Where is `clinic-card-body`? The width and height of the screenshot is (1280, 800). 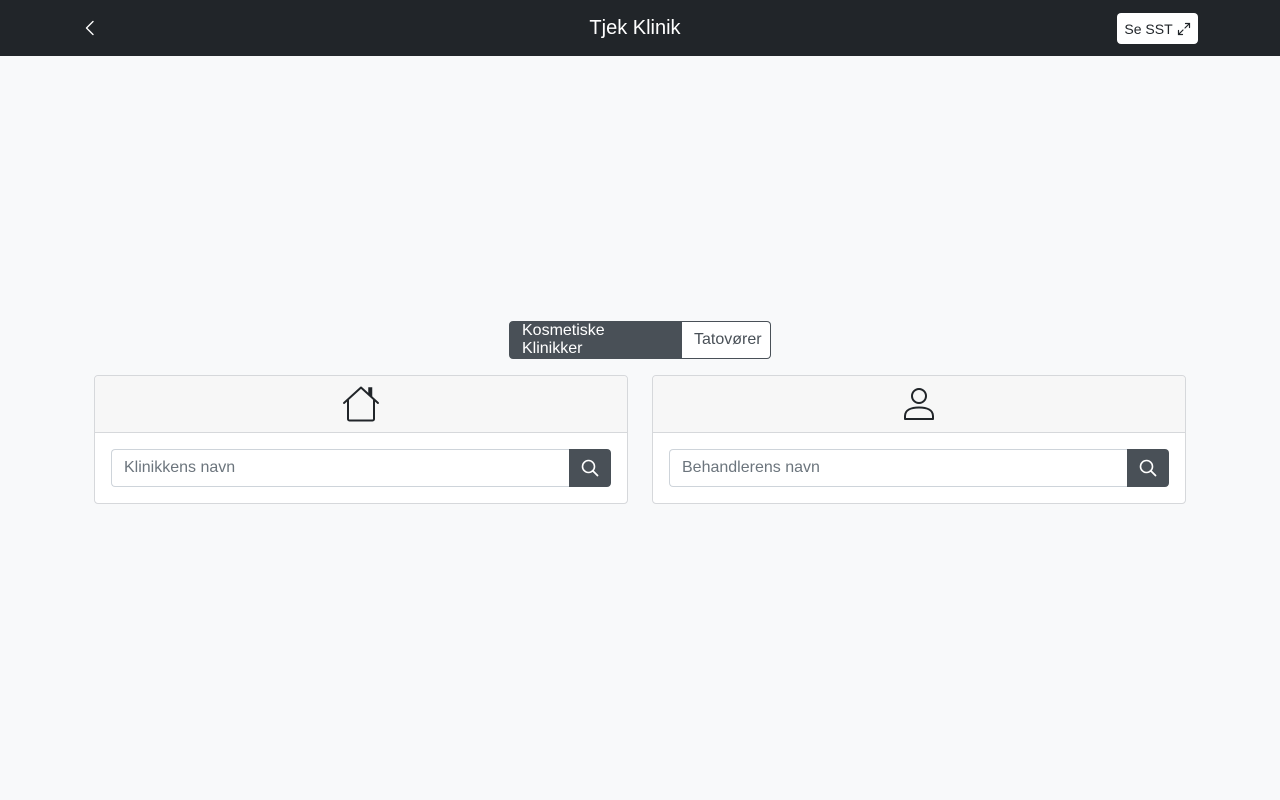
clinic-card-body is located at coordinates (361, 468).